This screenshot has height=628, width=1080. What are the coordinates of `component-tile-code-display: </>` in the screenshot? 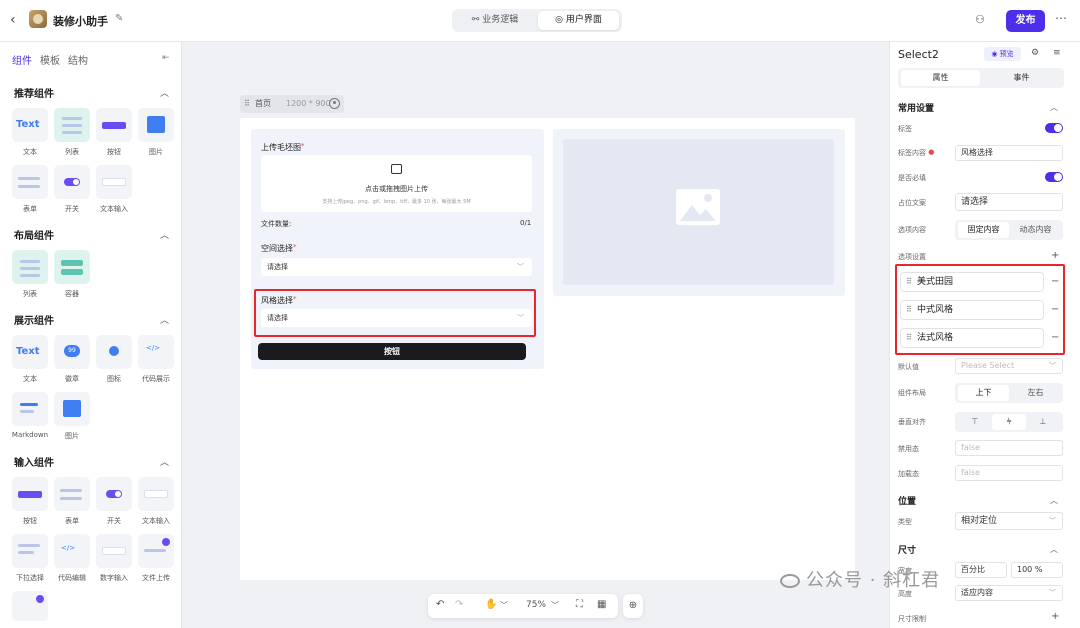 It's located at (156, 352).